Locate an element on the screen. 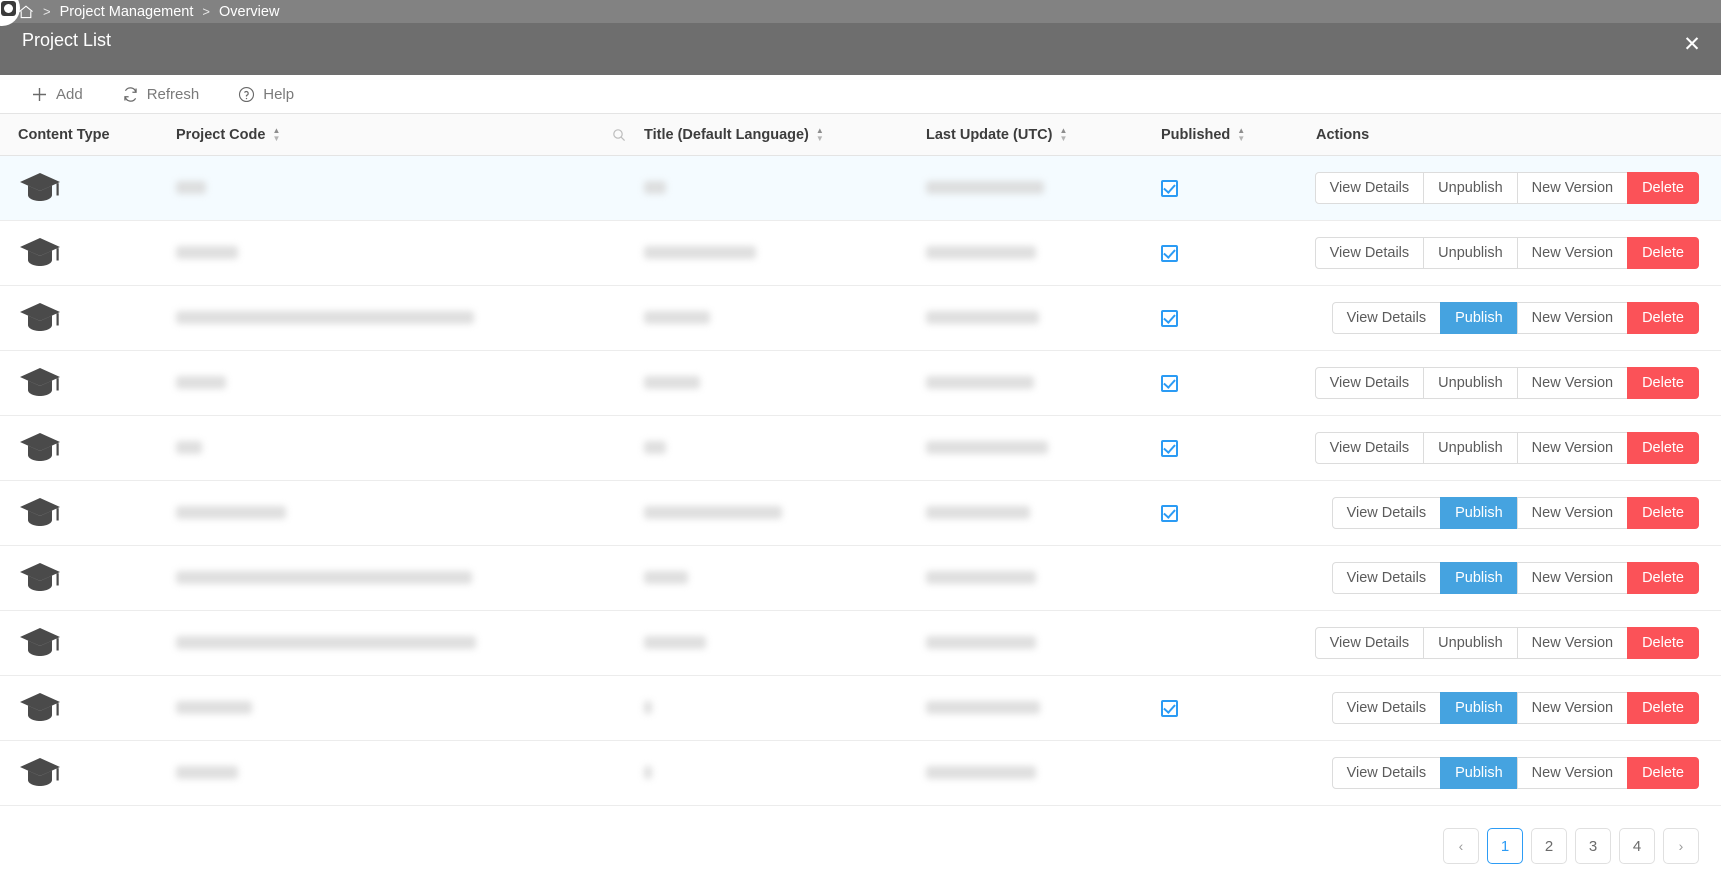 The image size is (1721, 877). cell-title is located at coordinates (785, 188).